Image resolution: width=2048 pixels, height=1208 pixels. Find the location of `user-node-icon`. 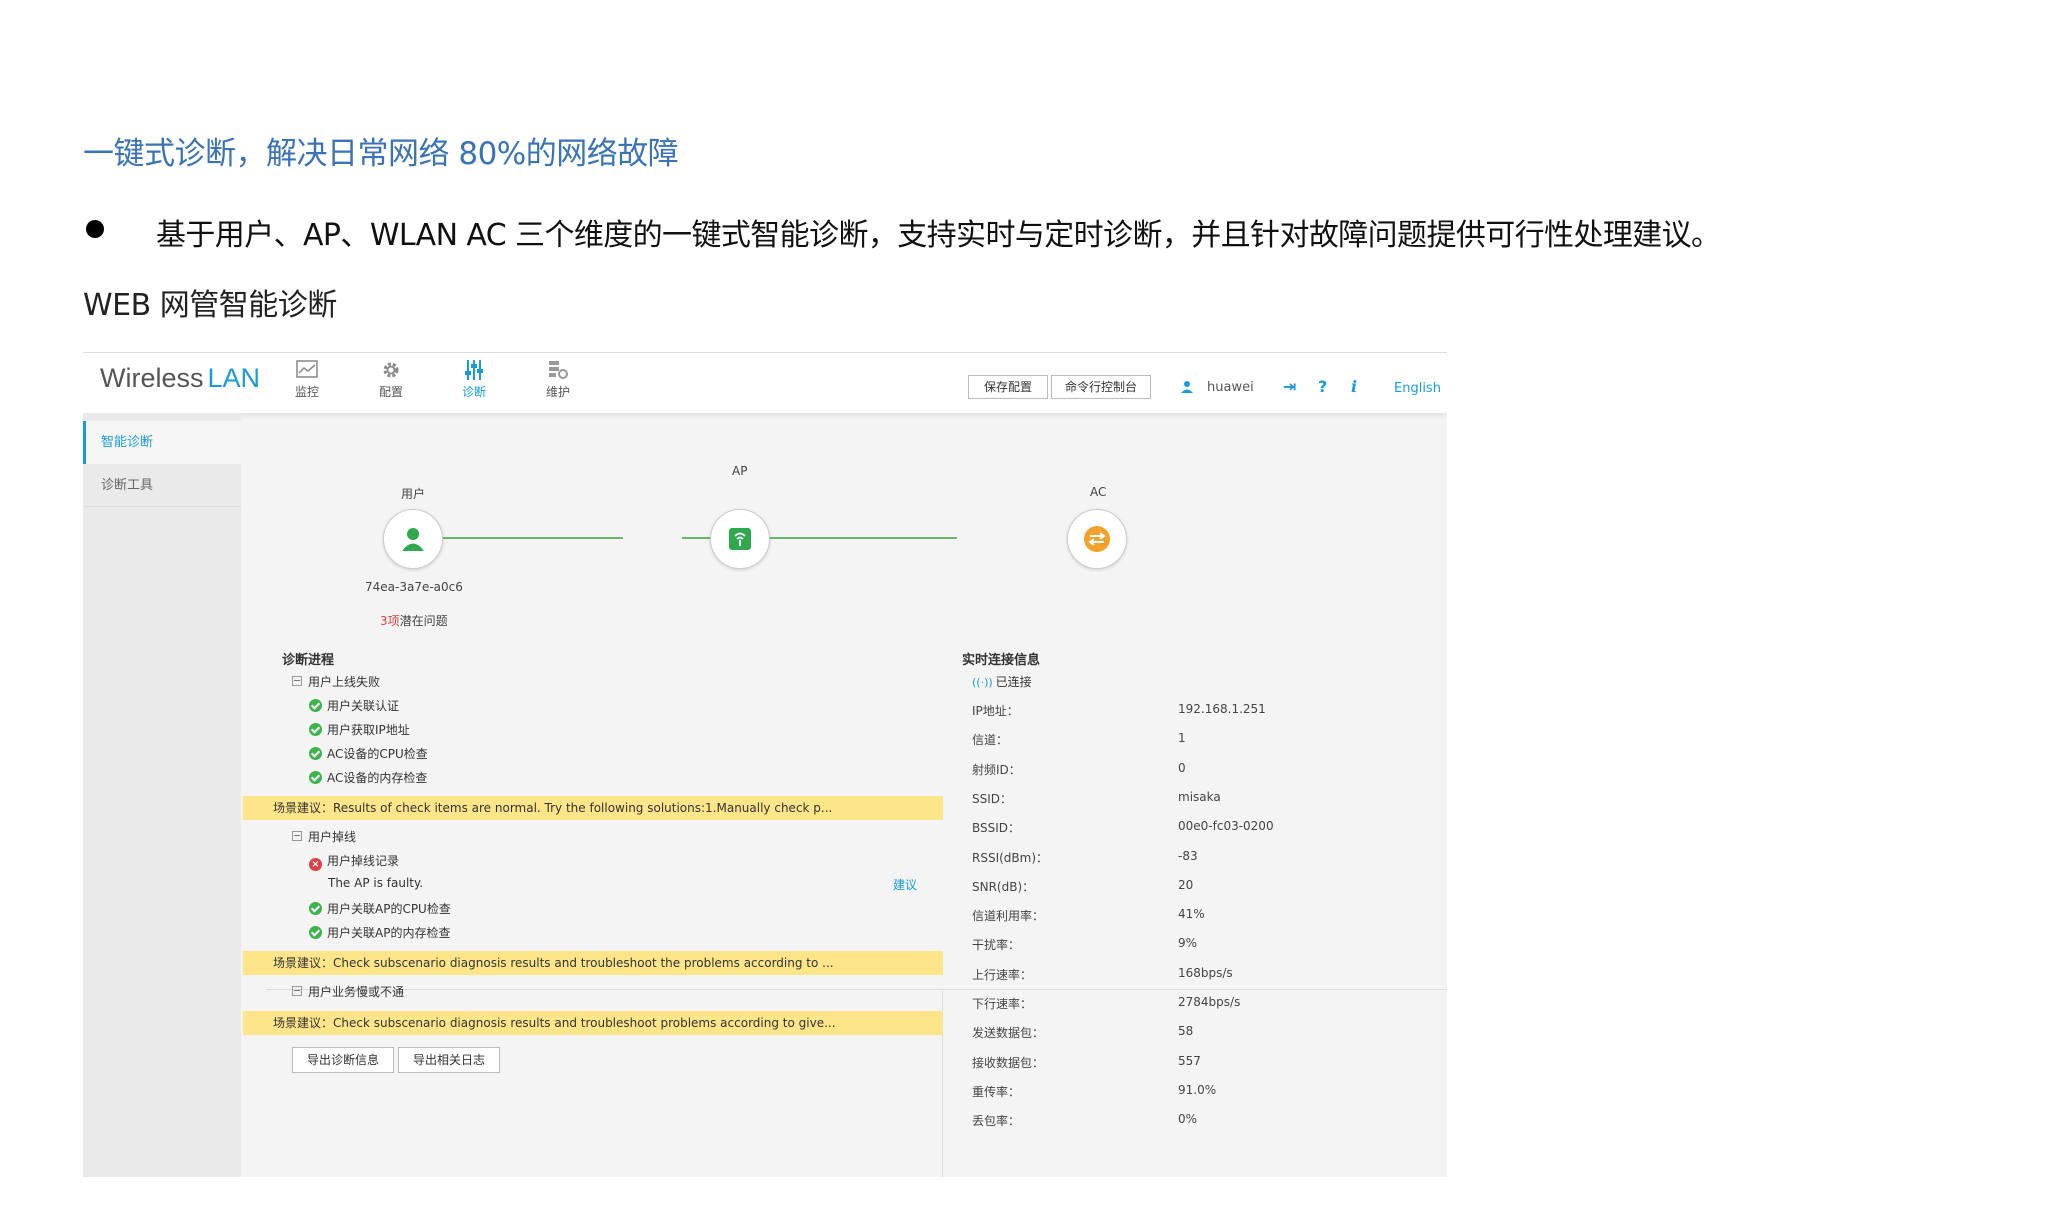

user-node-icon is located at coordinates (413, 539).